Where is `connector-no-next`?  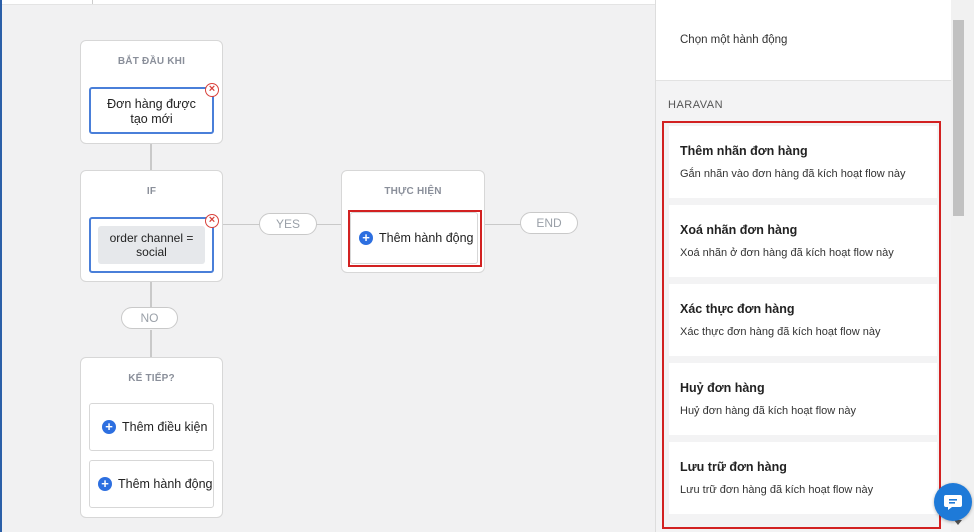
connector-no-next is located at coordinates (151, 344).